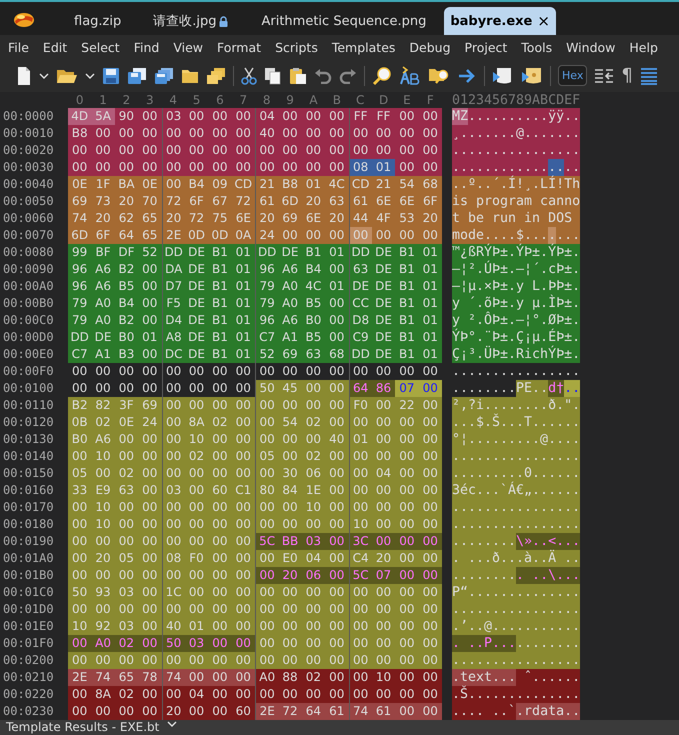 Image resolution: width=679 pixels, height=735 pixels. What do you see at coordinates (298, 75) in the screenshot?
I see `paste-icon` at bounding box center [298, 75].